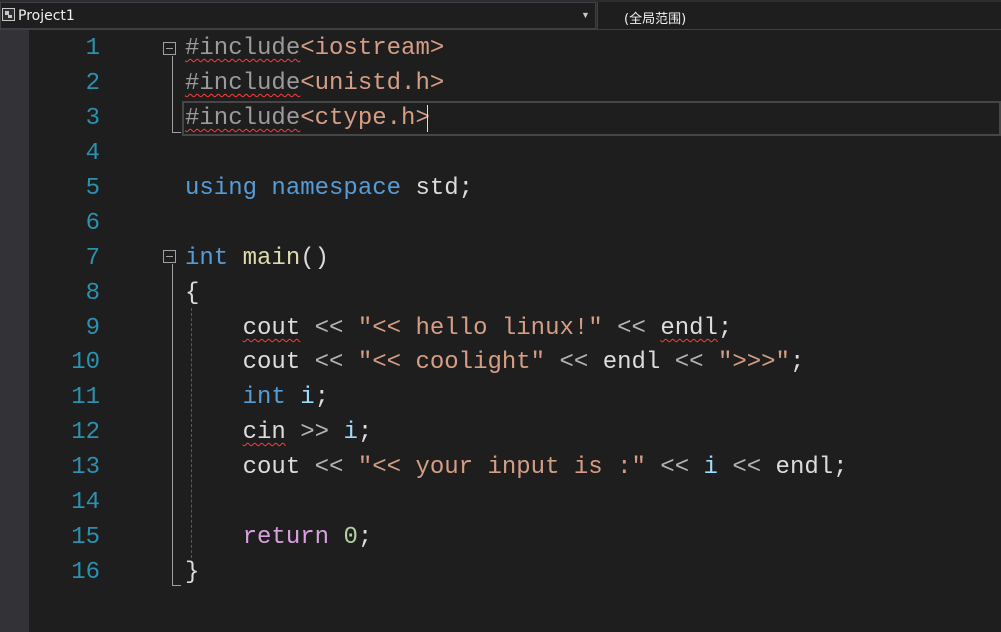 This screenshot has width=1001, height=632. I want to click on keyword: using, so click(221, 188).